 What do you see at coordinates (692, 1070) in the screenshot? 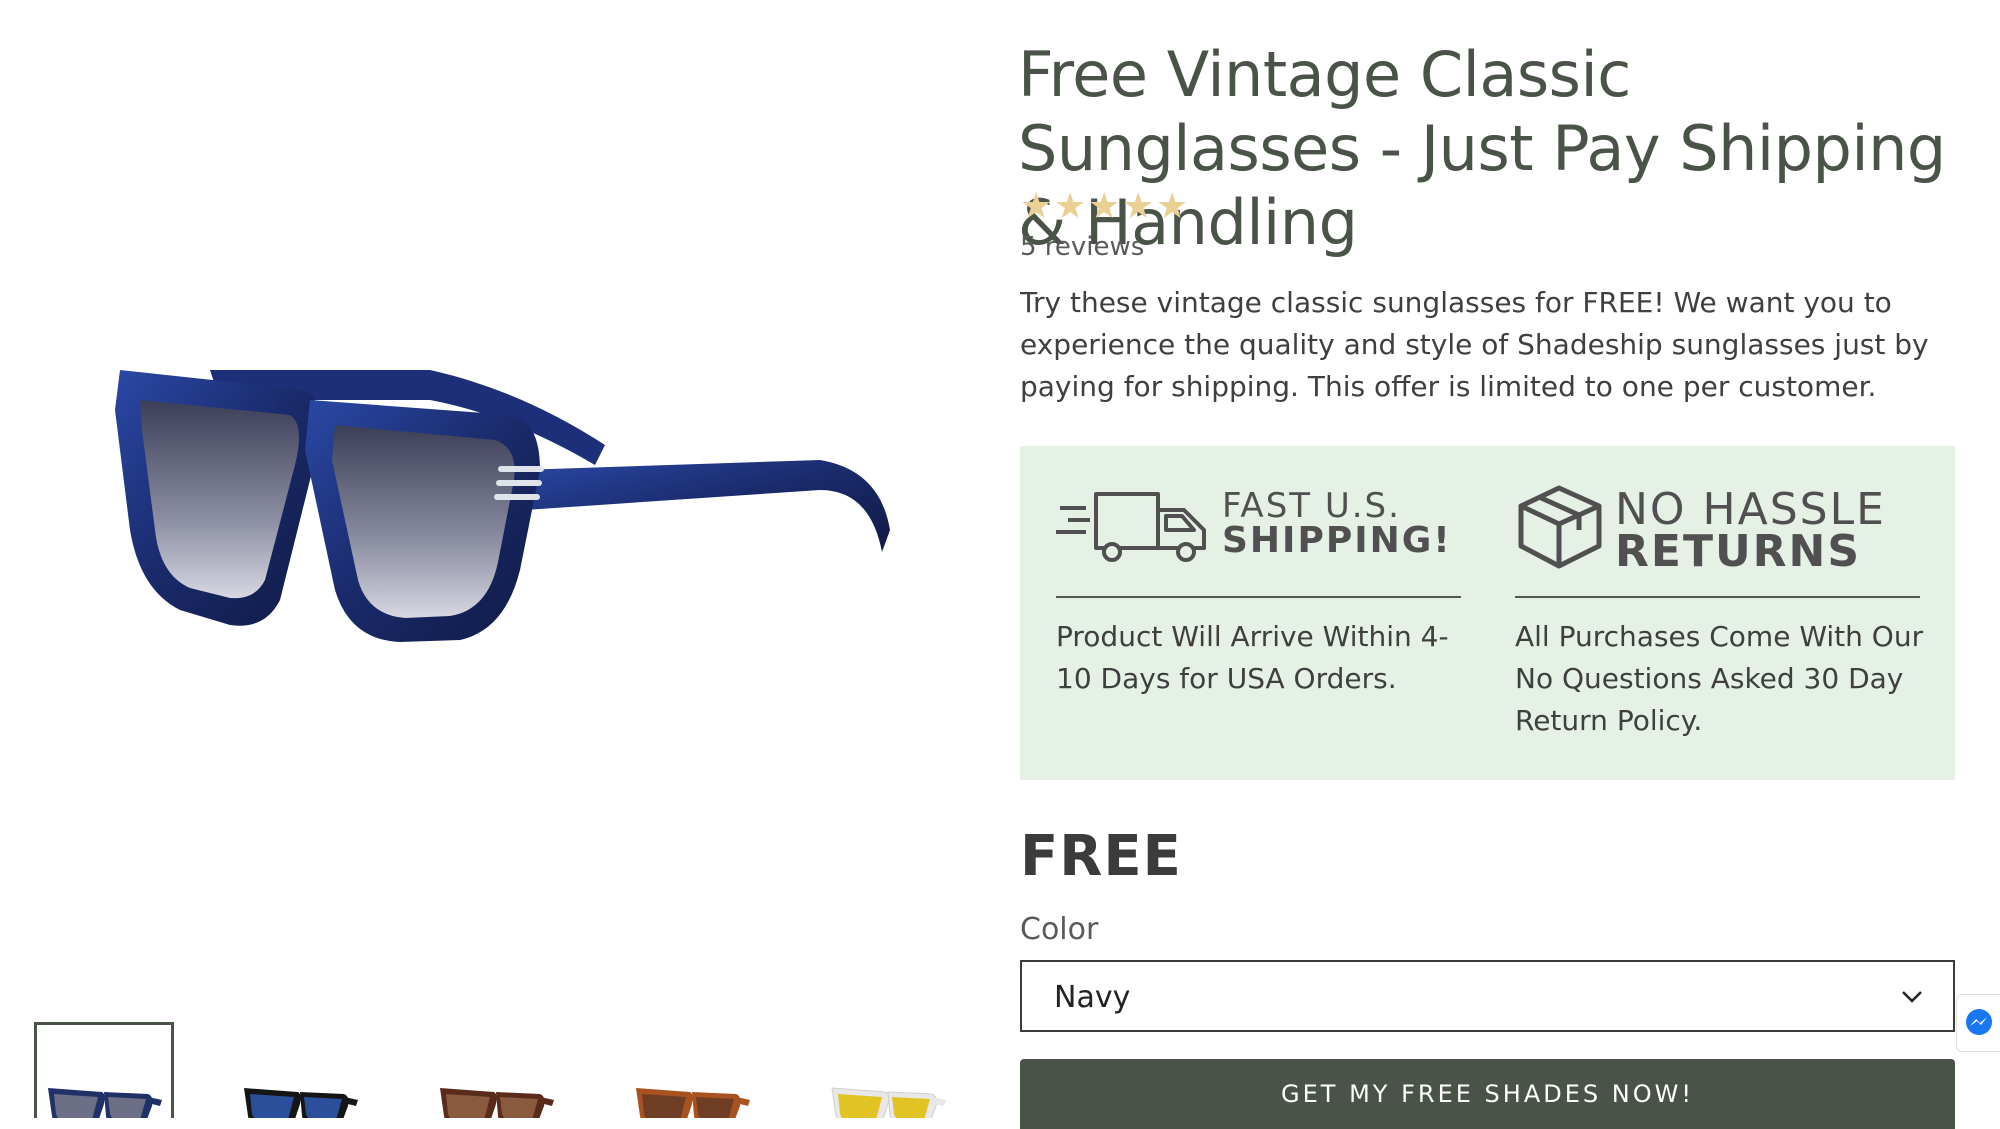
I see `thumbnail-tortoise` at bounding box center [692, 1070].